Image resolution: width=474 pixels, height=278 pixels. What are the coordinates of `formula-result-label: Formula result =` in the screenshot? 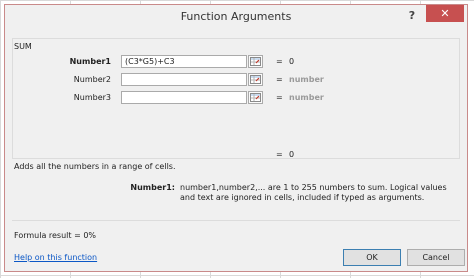 It's located at (47, 235).